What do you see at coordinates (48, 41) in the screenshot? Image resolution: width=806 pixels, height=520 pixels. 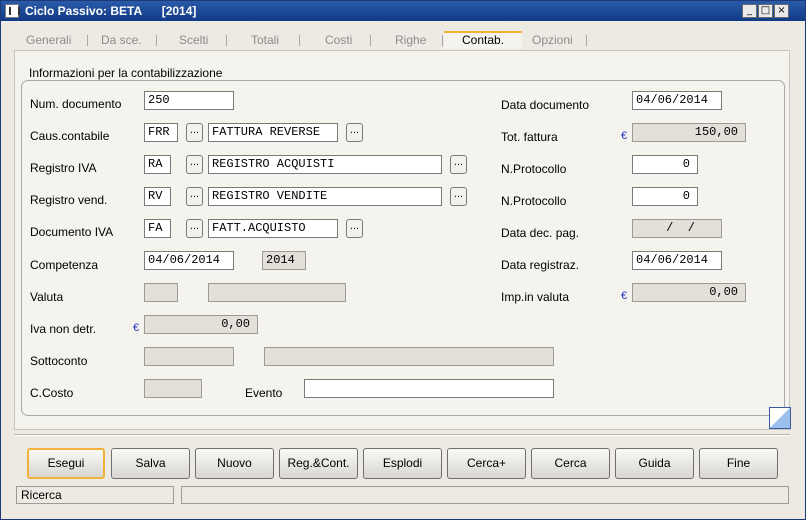 I see `tab-generali: Generali` at bounding box center [48, 41].